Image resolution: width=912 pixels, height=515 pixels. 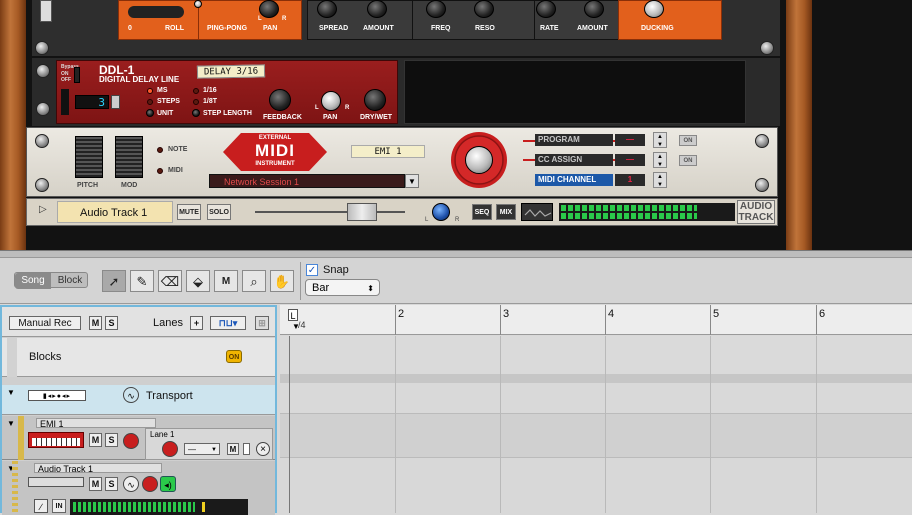 I want to click on cc-stepper: ▲ ▼, so click(x=660, y=160).